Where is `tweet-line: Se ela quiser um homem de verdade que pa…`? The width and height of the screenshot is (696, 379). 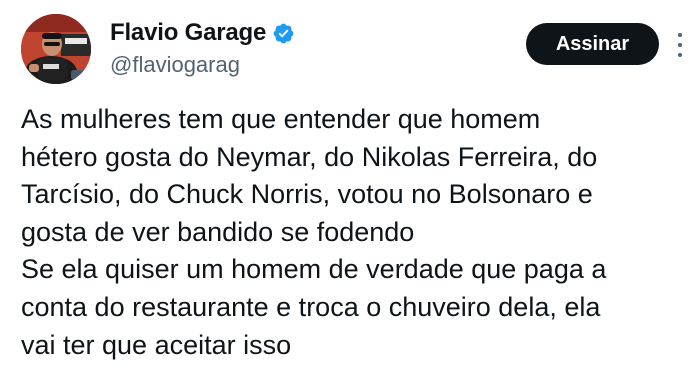
tweet-line: Se ela quiser um homem de verdade que pa… is located at coordinates (314, 269).